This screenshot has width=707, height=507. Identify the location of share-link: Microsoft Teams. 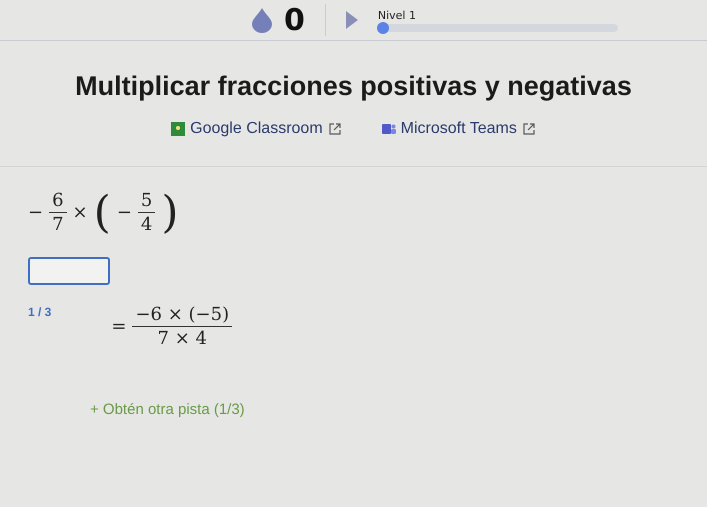
(459, 129).